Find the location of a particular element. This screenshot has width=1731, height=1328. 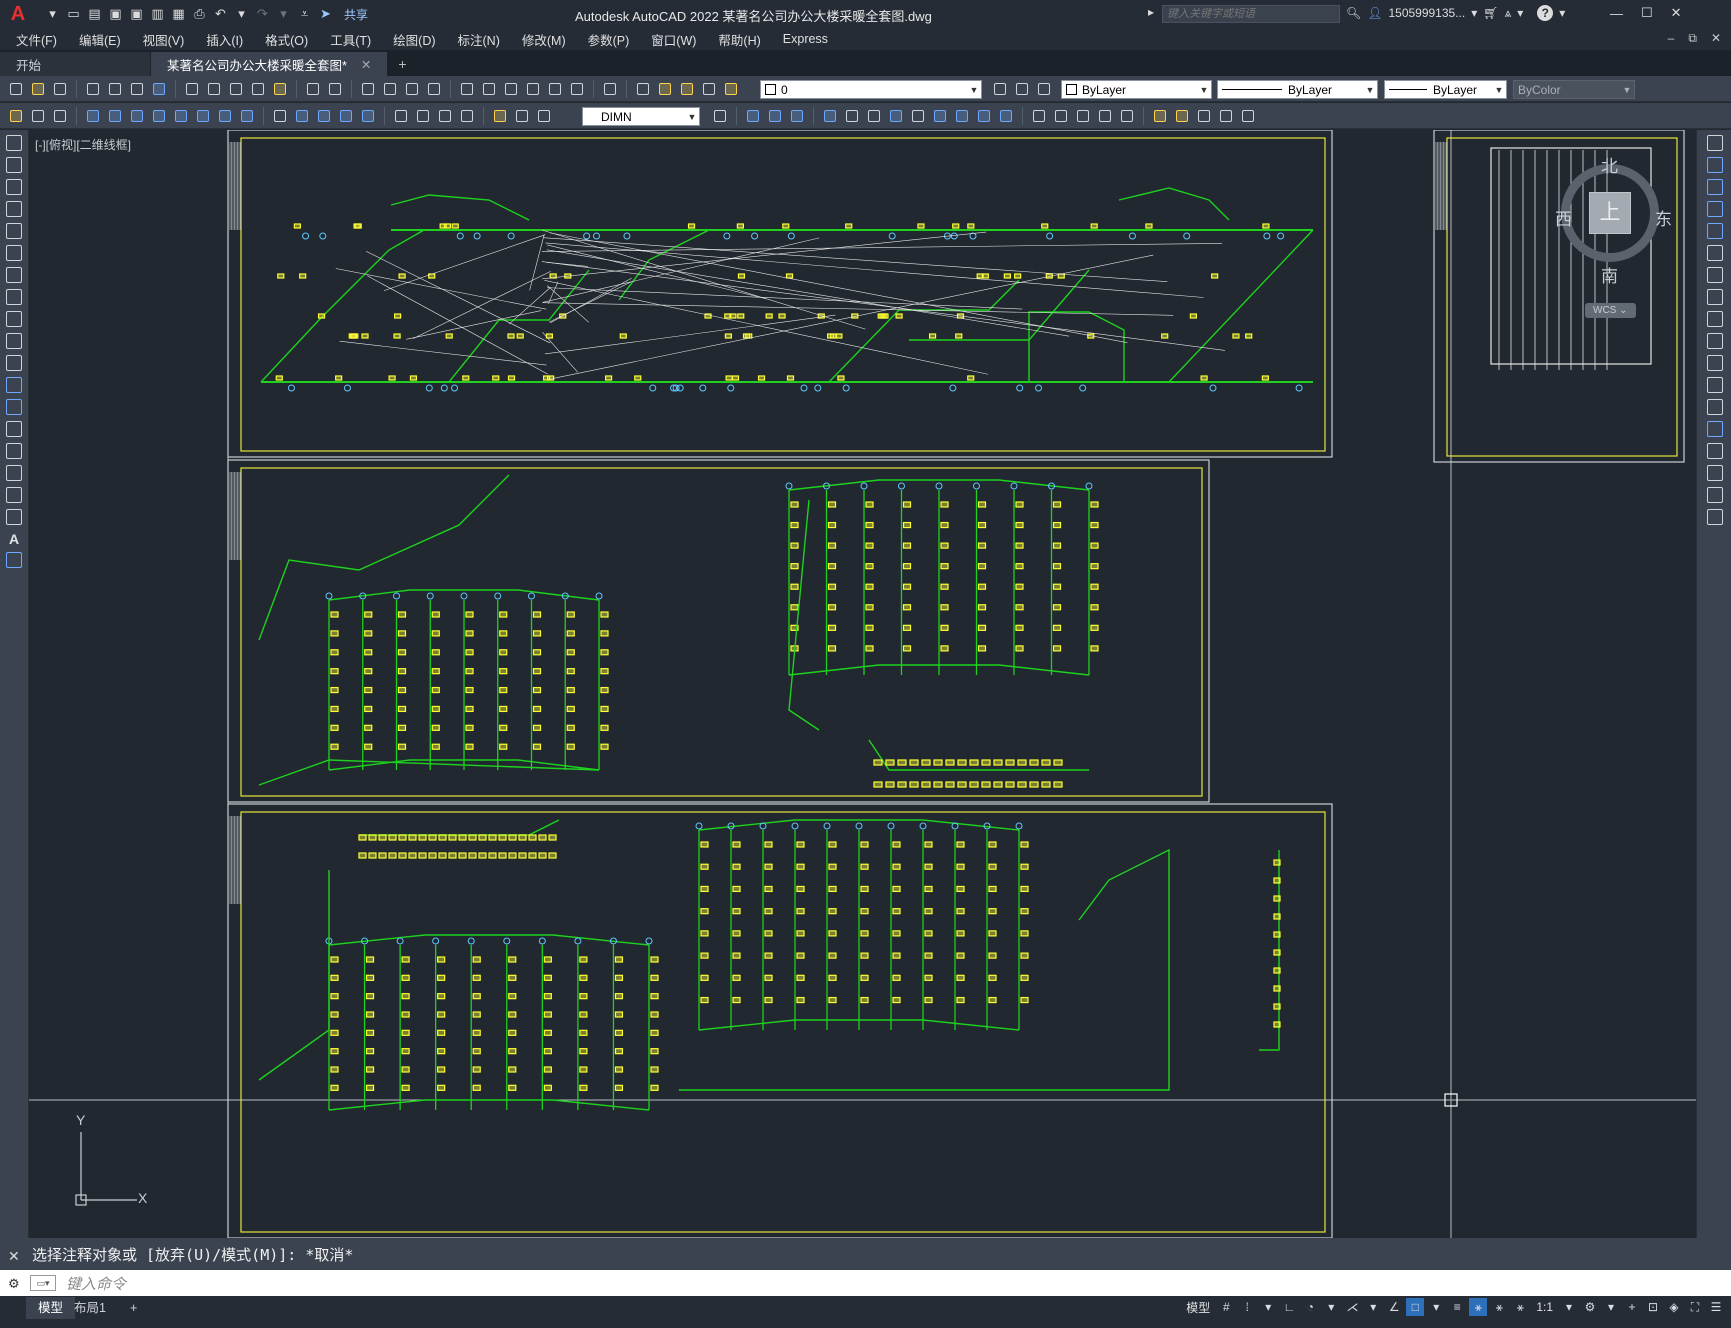

auto-scale-icon: ⚹ is located at coordinates (1499, 1307).